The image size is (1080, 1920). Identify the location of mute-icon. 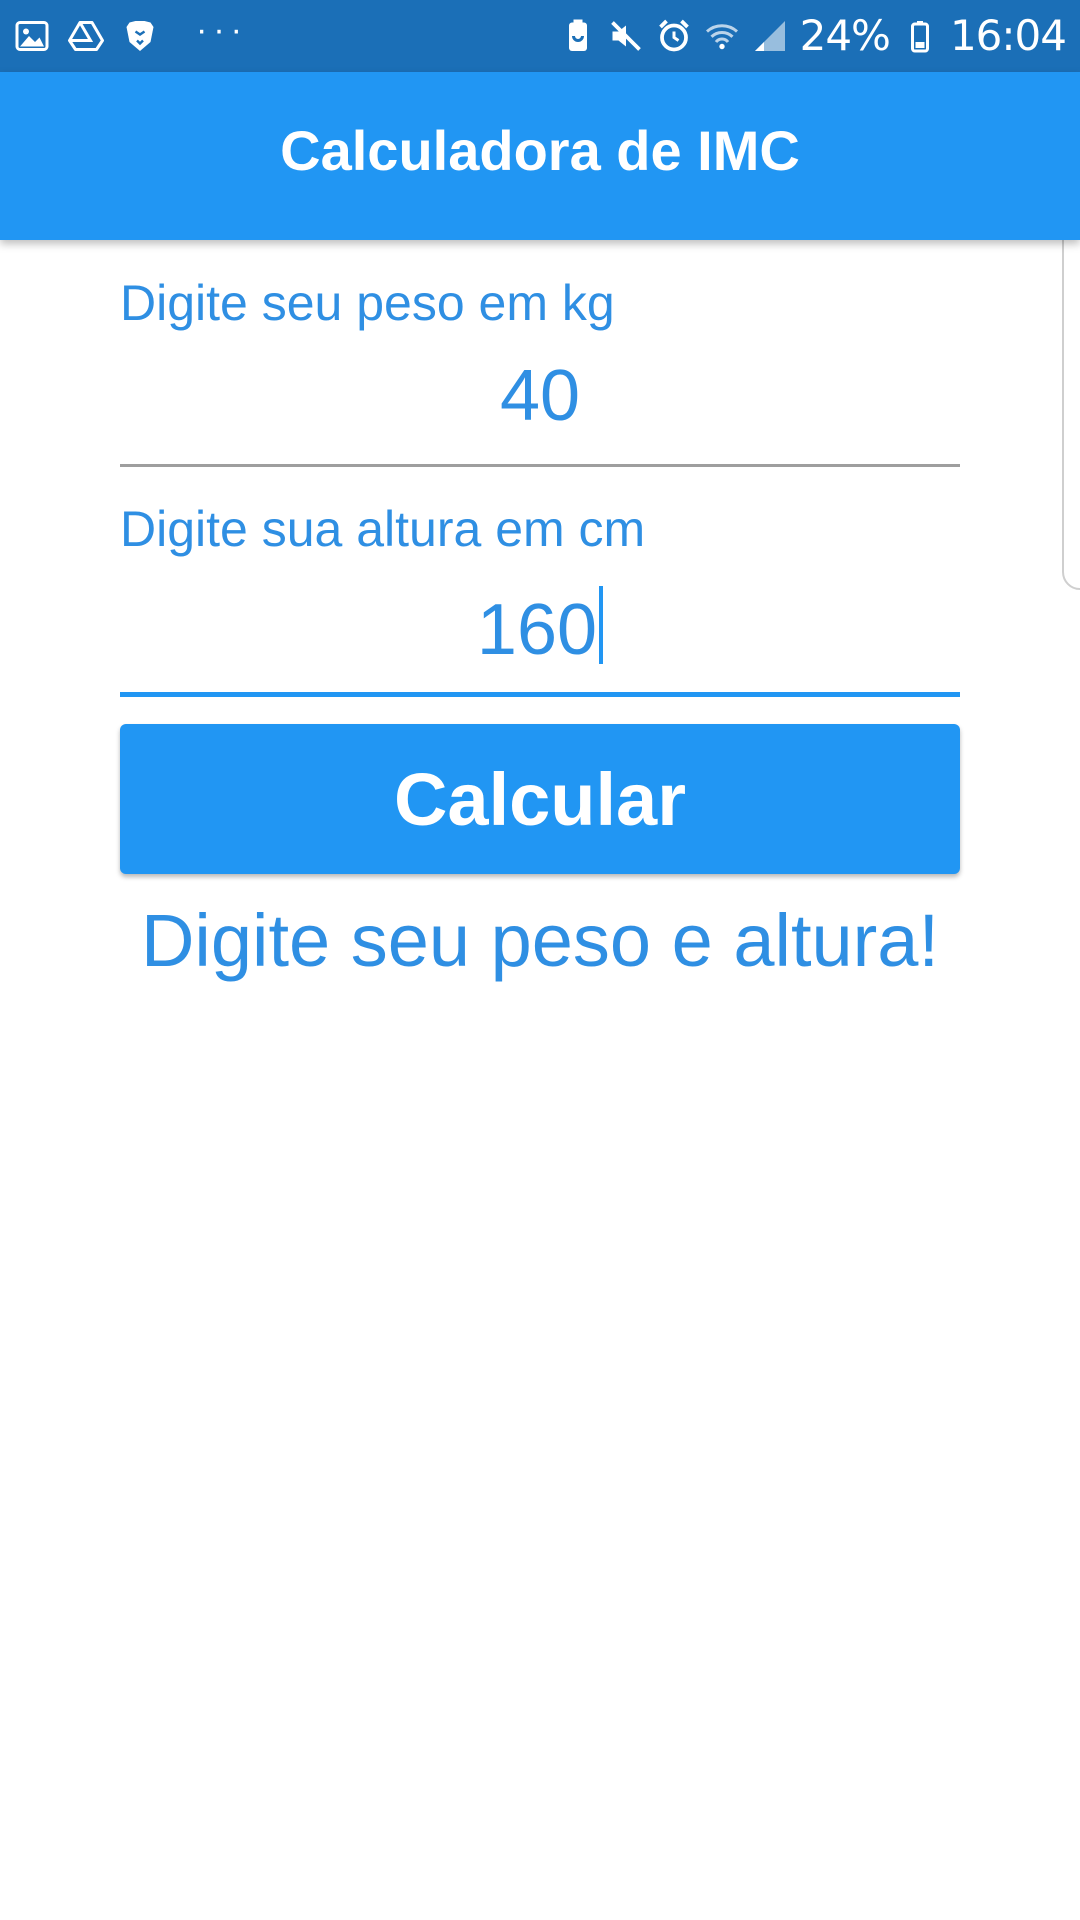
(626, 36).